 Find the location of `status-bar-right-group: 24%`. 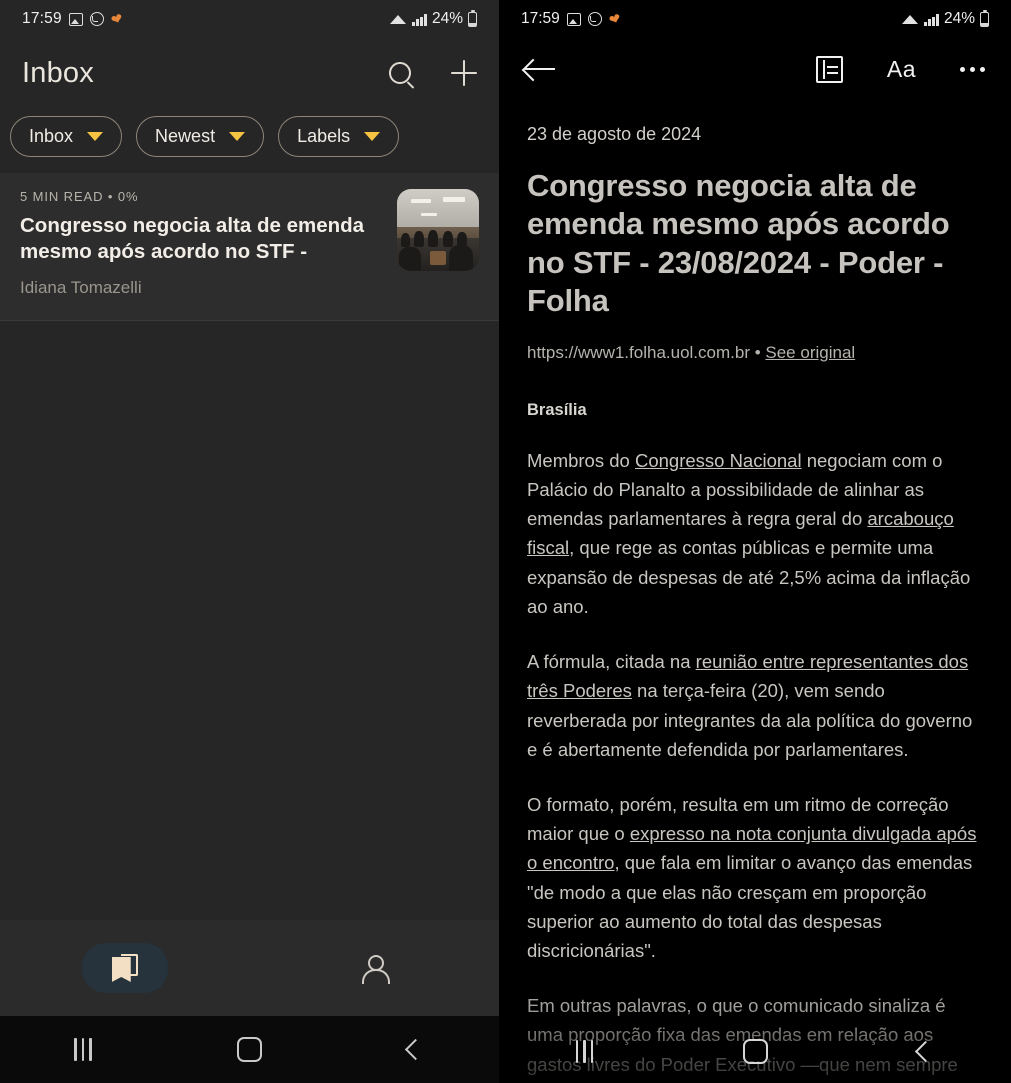

status-bar-right-group: 24% is located at coordinates (433, 18).